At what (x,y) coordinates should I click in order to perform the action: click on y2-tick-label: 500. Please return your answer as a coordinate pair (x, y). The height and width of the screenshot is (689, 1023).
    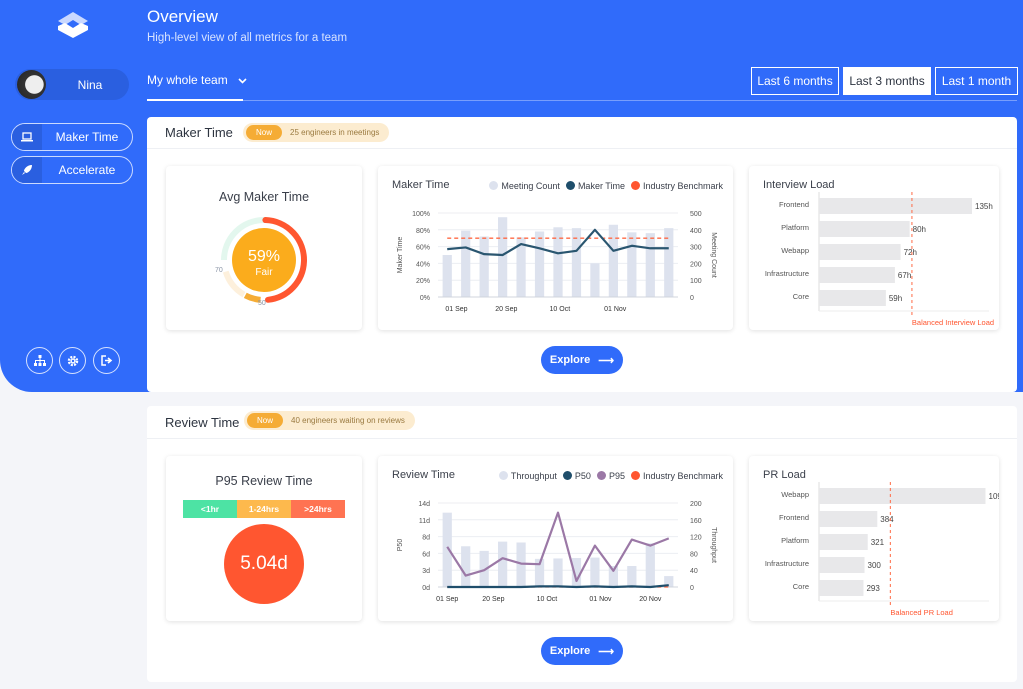
    Looking at the image, I should click on (696, 214).